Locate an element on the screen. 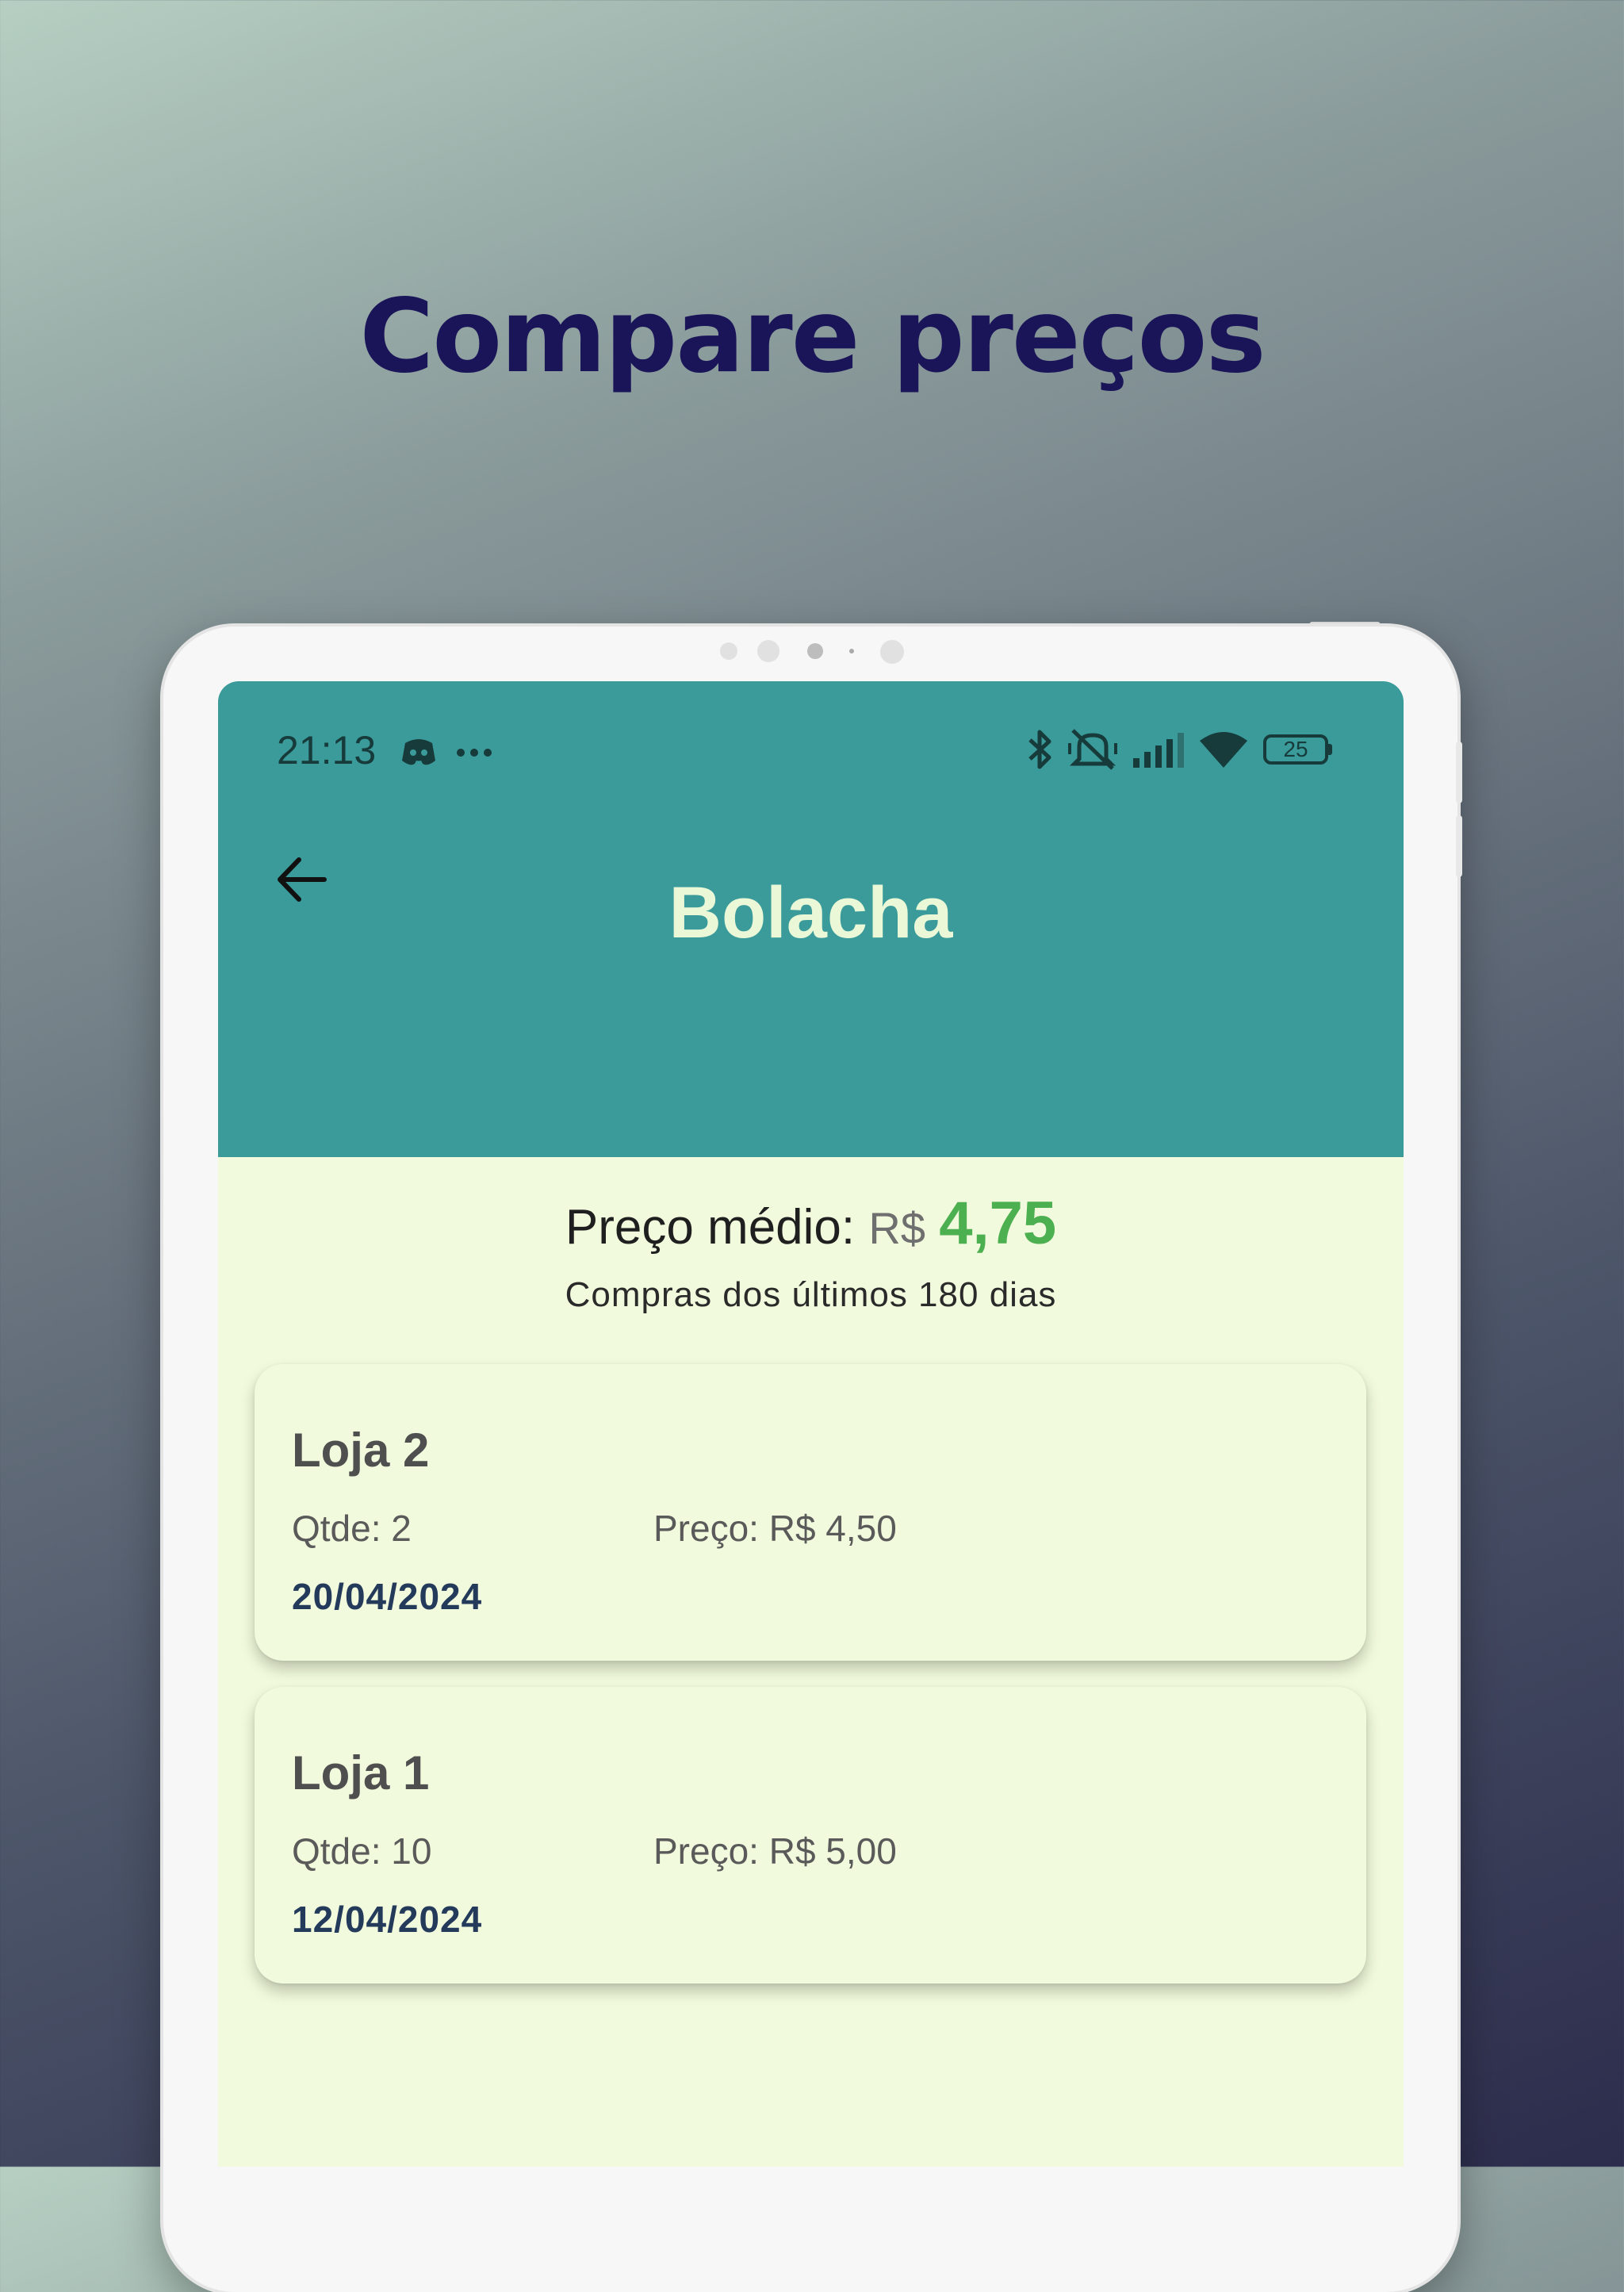 This screenshot has height=2292, width=1624. unit-price: Preço: R$ 5,00 is located at coordinates (775, 1851).